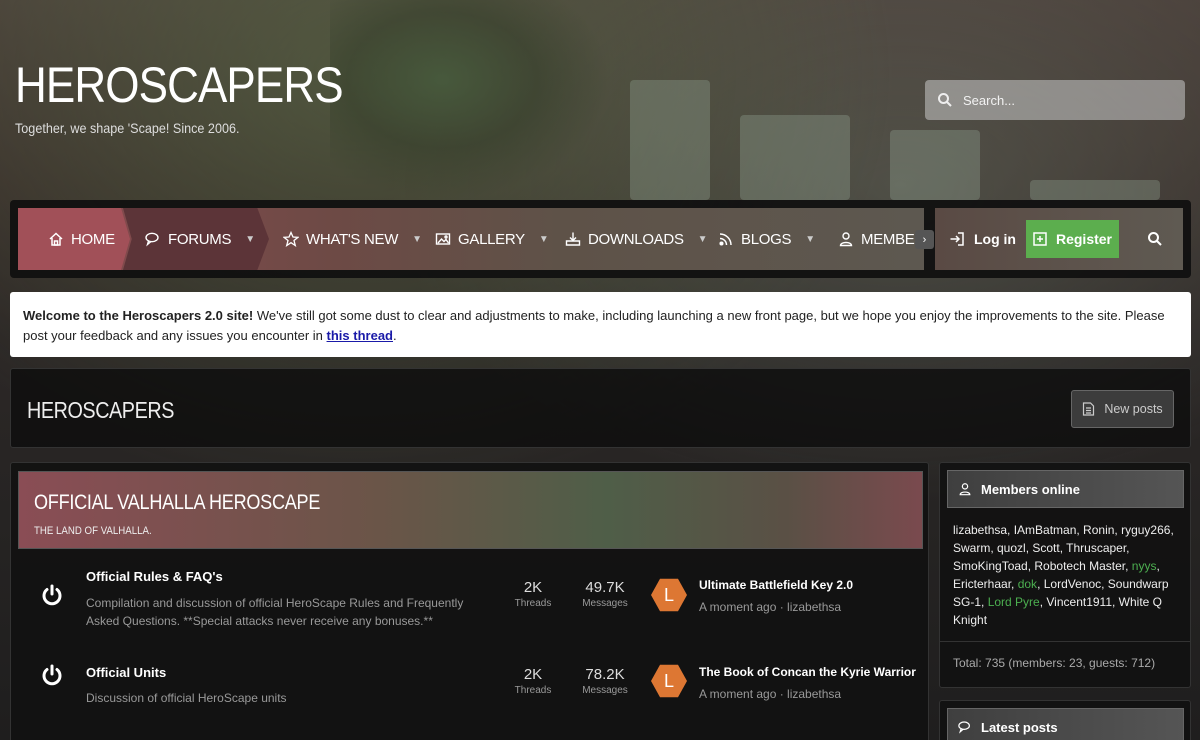 This screenshot has height=740, width=1200. What do you see at coordinates (200, 239) in the screenshot?
I see `nav-label: Forums` at bounding box center [200, 239].